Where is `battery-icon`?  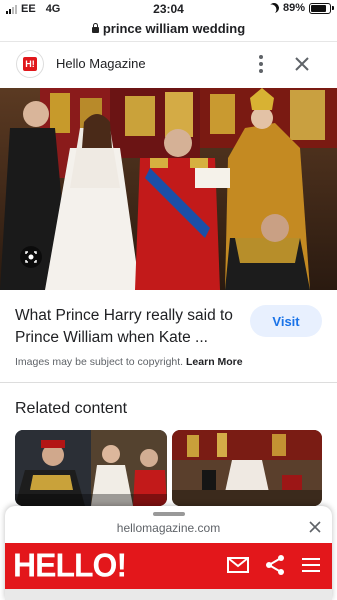
battery-icon is located at coordinates (321, 8).